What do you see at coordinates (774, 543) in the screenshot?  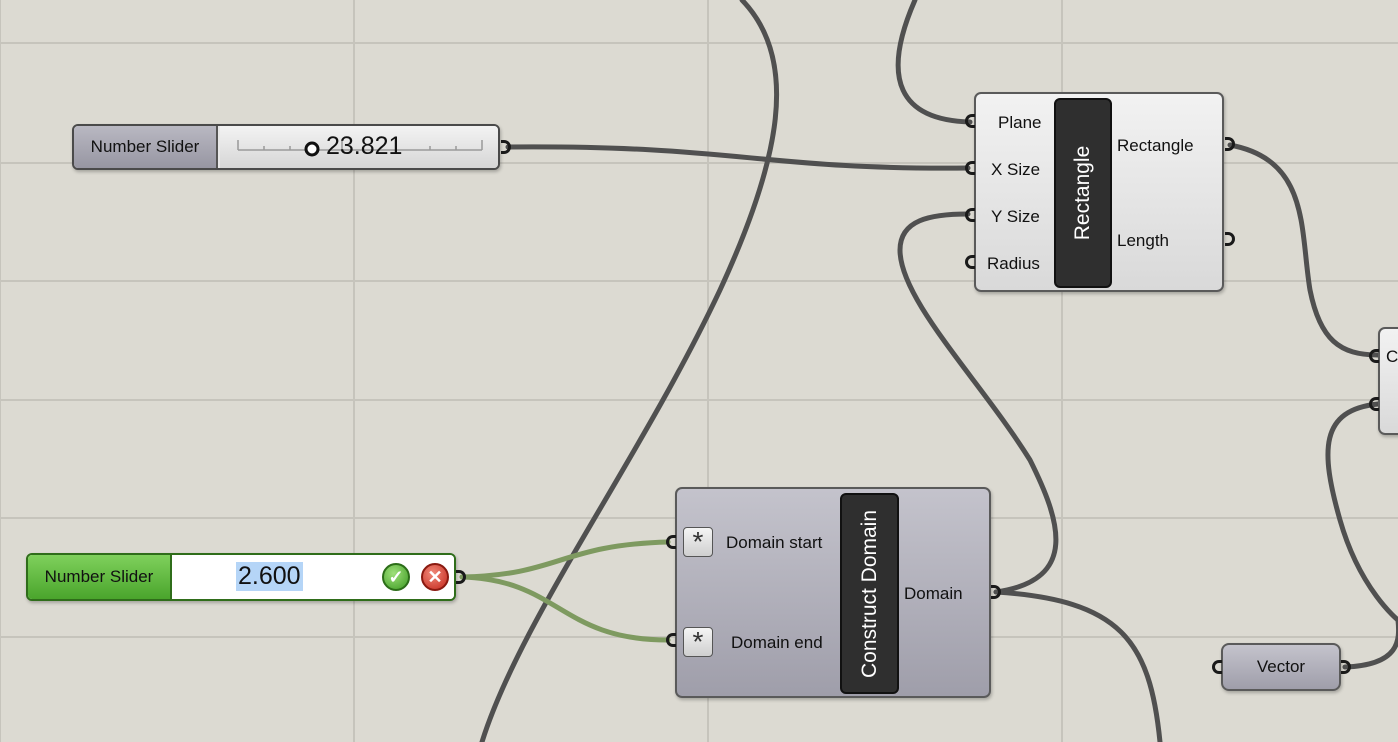 I see `input-domain-start: Domain start` at bounding box center [774, 543].